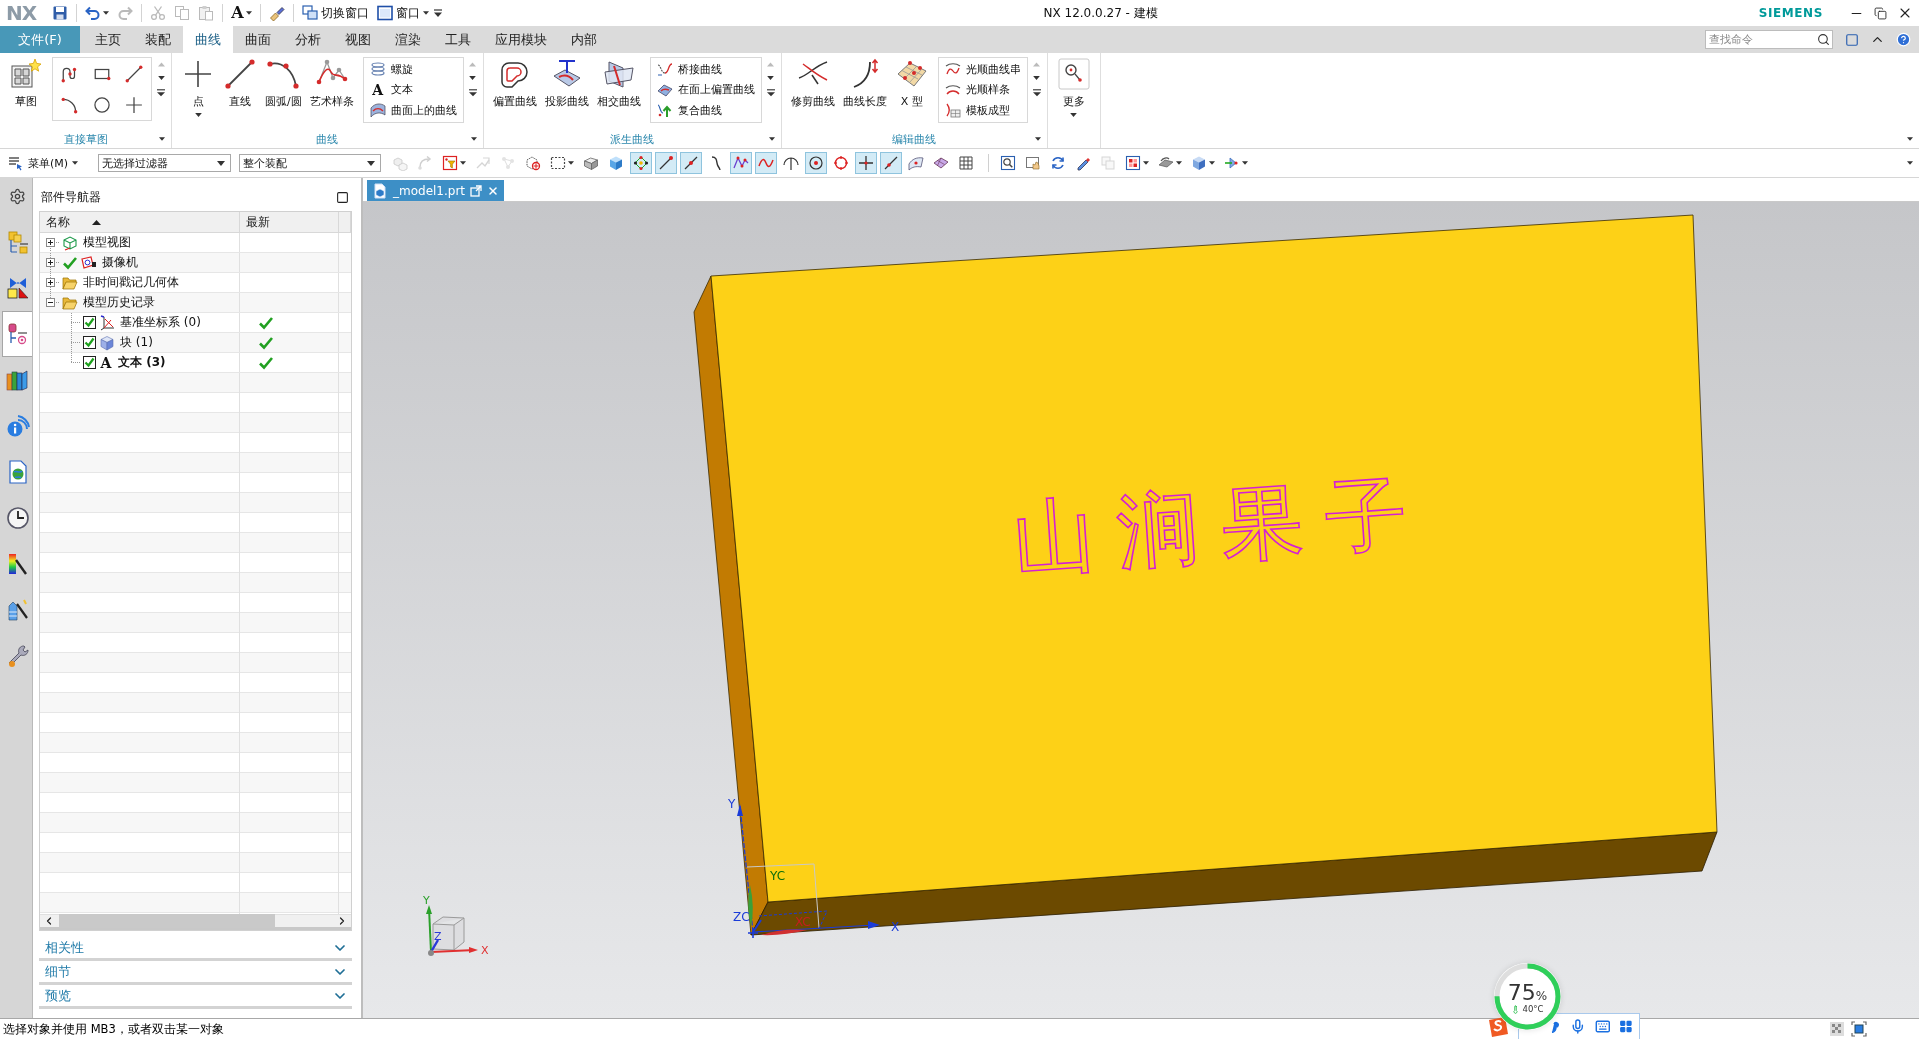 The image size is (1919, 1039). I want to click on document-tab: _model1.prt, so click(436, 190).